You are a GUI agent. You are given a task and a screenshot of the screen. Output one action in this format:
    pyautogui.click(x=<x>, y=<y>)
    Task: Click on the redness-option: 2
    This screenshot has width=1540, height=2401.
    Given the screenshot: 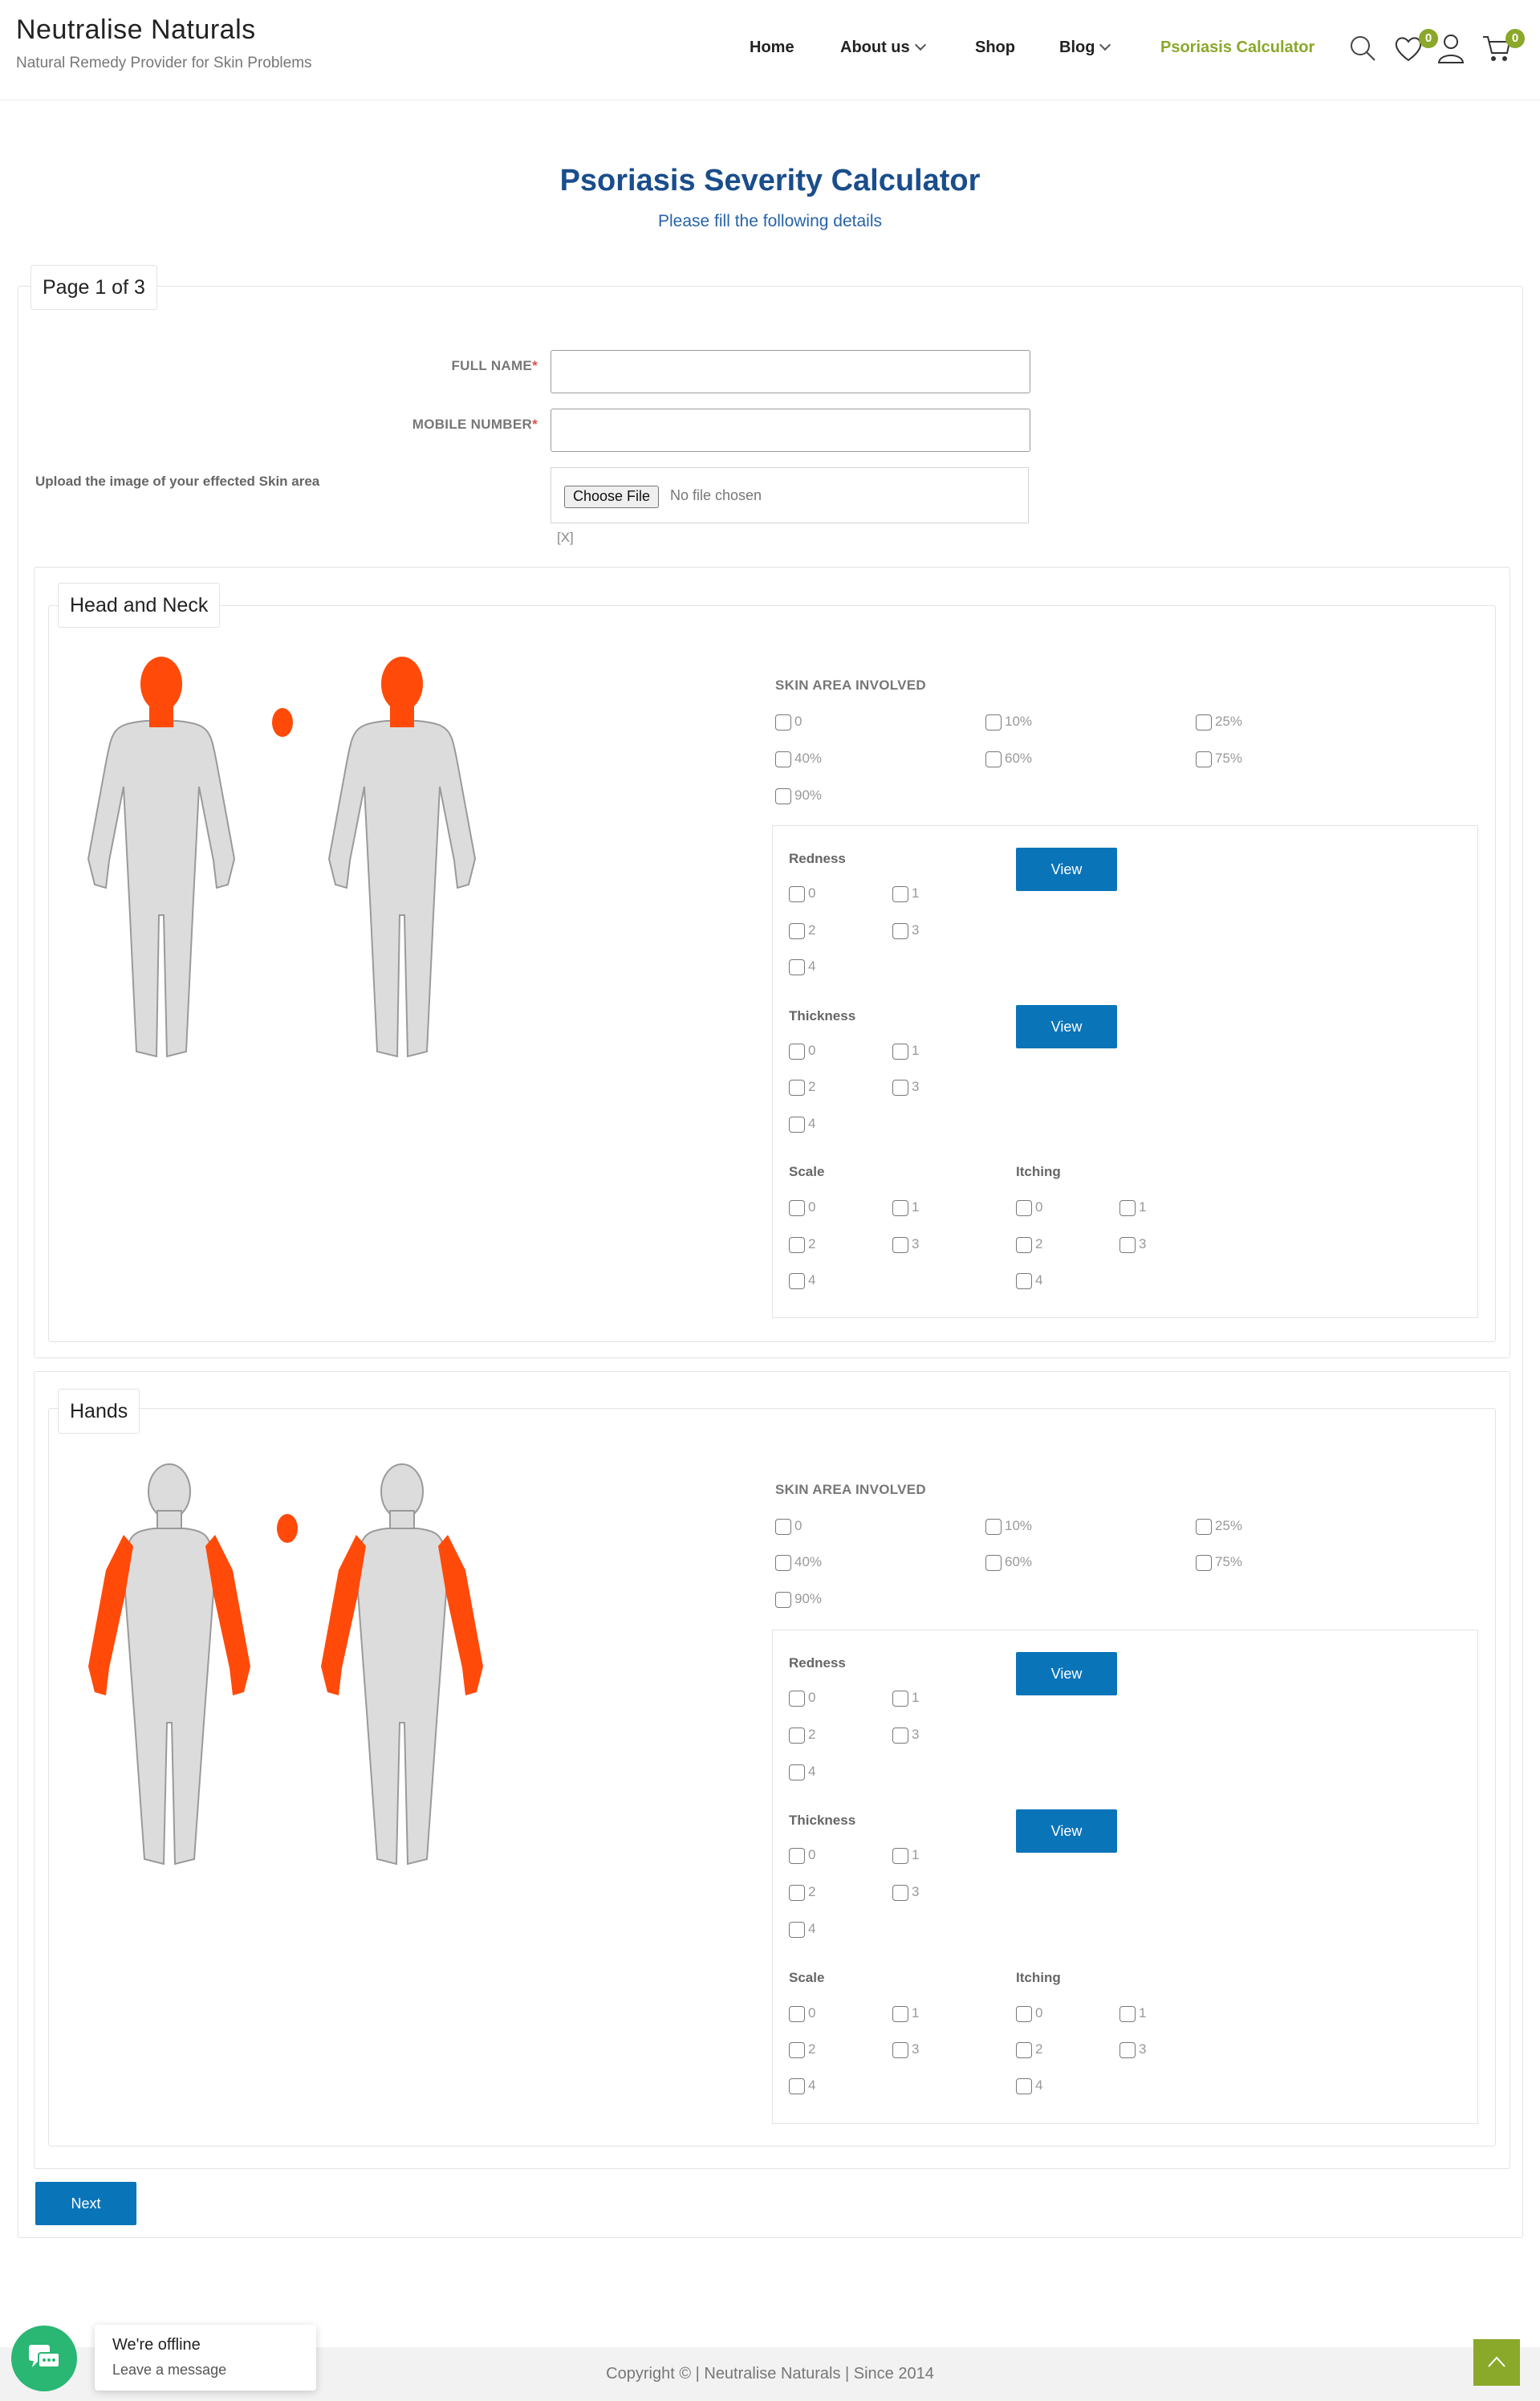 What is the action you would take?
    pyautogui.click(x=802, y=931)
    